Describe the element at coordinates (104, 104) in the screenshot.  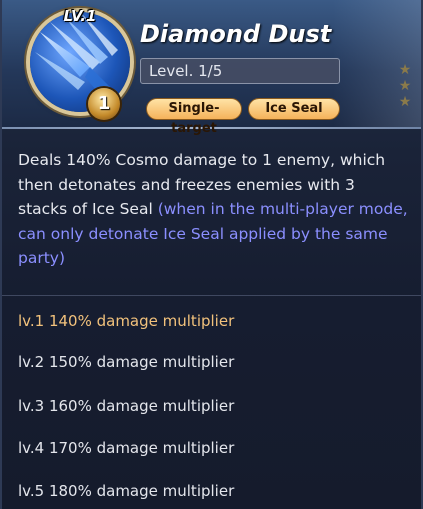
I see `rank-badge-icon: 1` at that location.